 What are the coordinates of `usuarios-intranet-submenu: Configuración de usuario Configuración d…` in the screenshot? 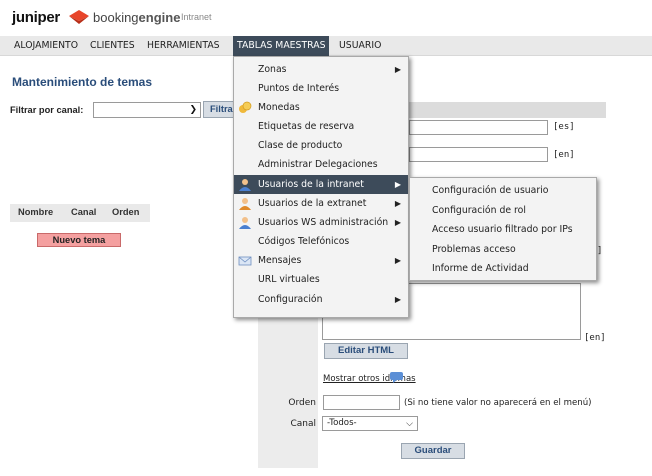 It's located at (503, 229).